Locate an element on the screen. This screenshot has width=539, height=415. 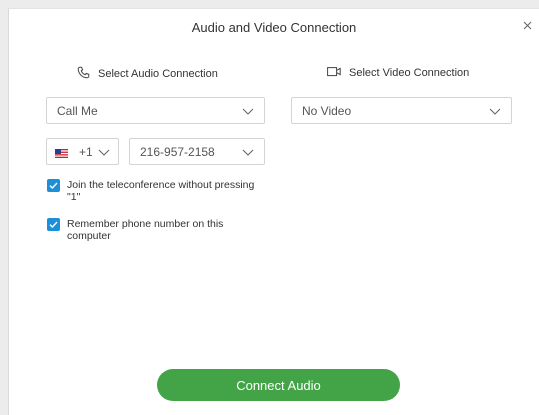
audio-connection-value: Call Me is located at coordinates (77, 110).